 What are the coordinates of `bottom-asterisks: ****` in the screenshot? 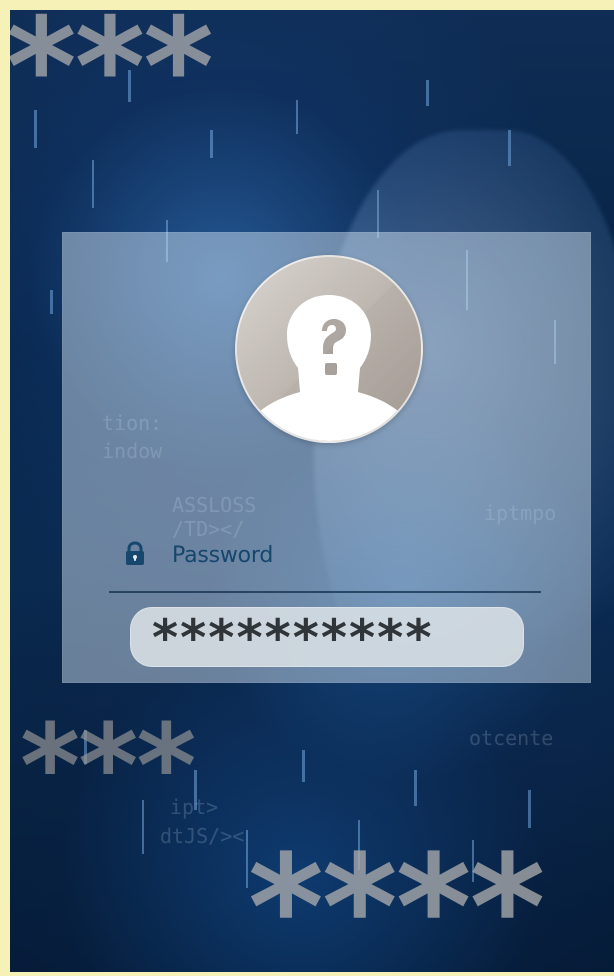 It's located at (396, 898).